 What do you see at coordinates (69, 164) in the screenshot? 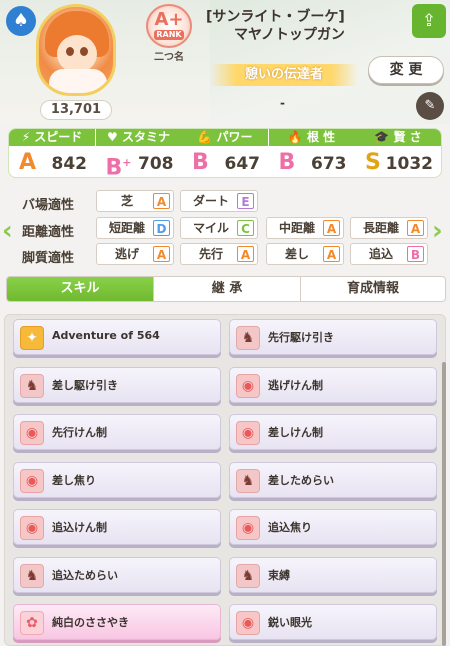
I see `stat-value: 842` at bounding box center [69, 164].